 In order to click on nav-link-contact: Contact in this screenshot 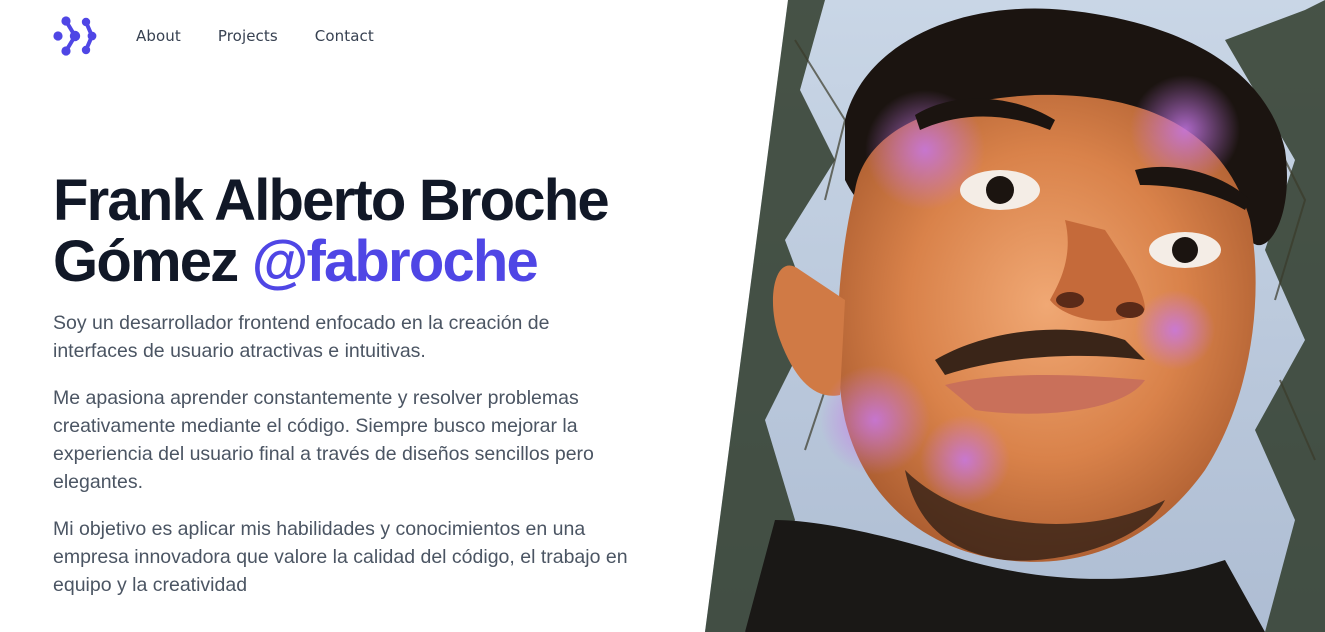, I will do `click(344, 36)`.